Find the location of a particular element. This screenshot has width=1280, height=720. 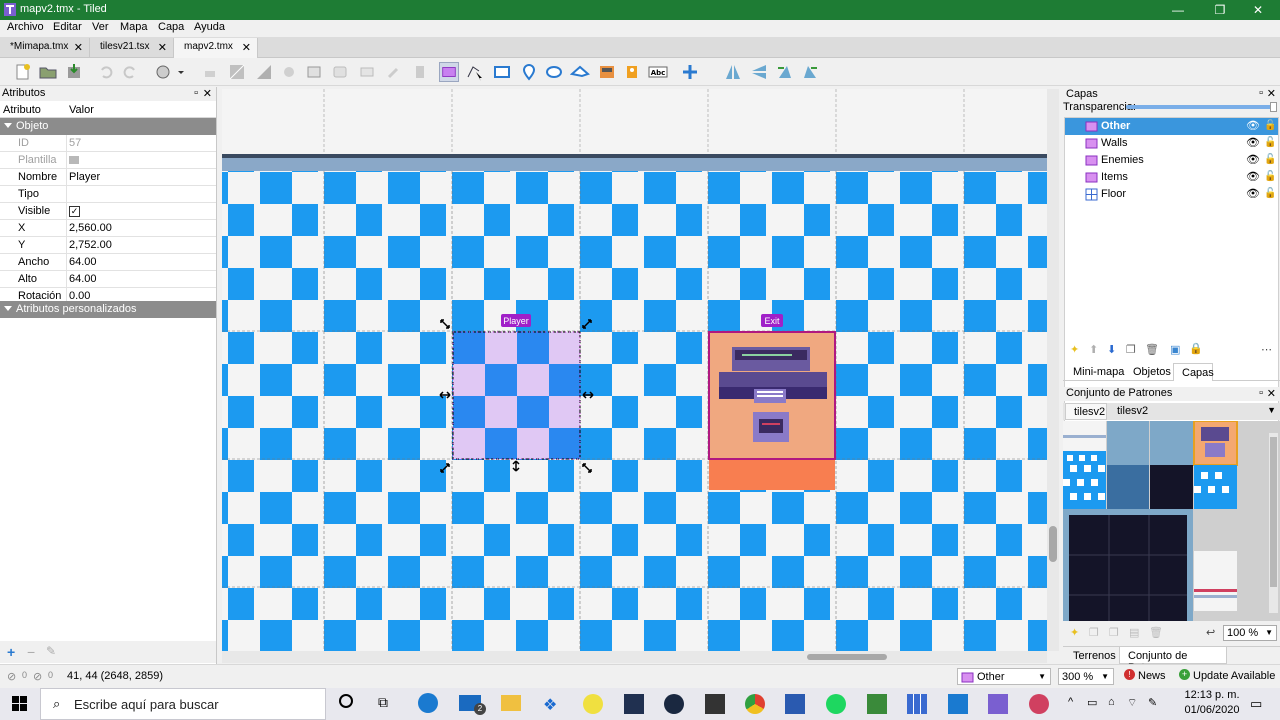

delete-tileset-icon: 🗑 is located at coordinates (1156, 632).